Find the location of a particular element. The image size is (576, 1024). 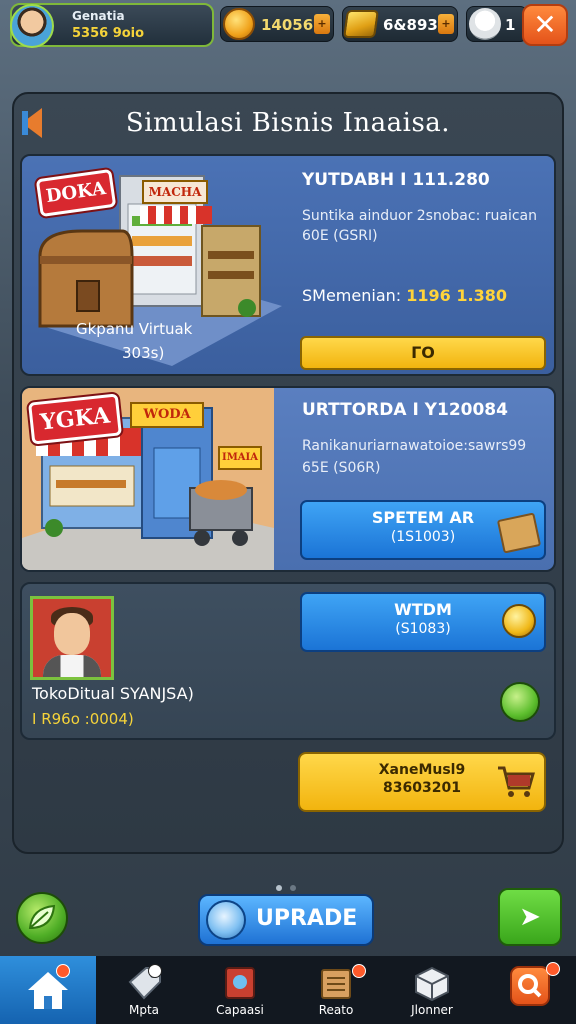

leaf-button is located at coordinates (42, 918).